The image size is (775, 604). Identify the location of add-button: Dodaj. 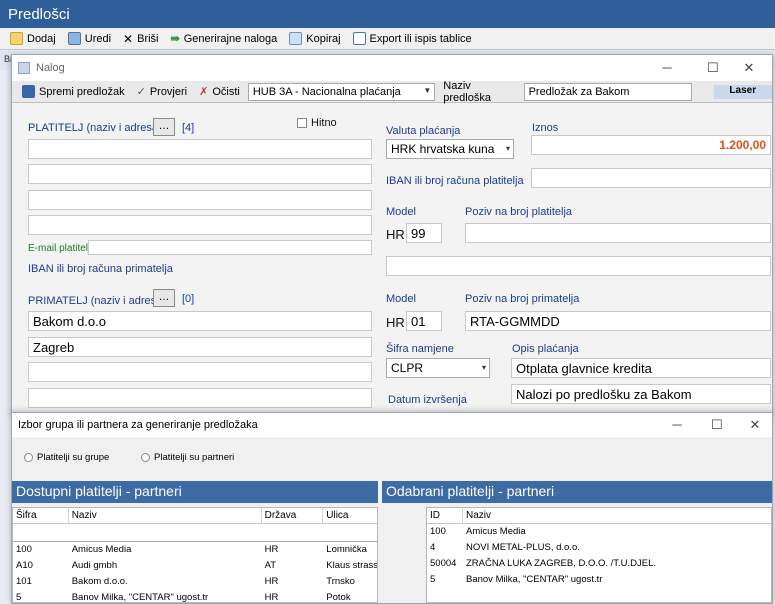
(33, 39).